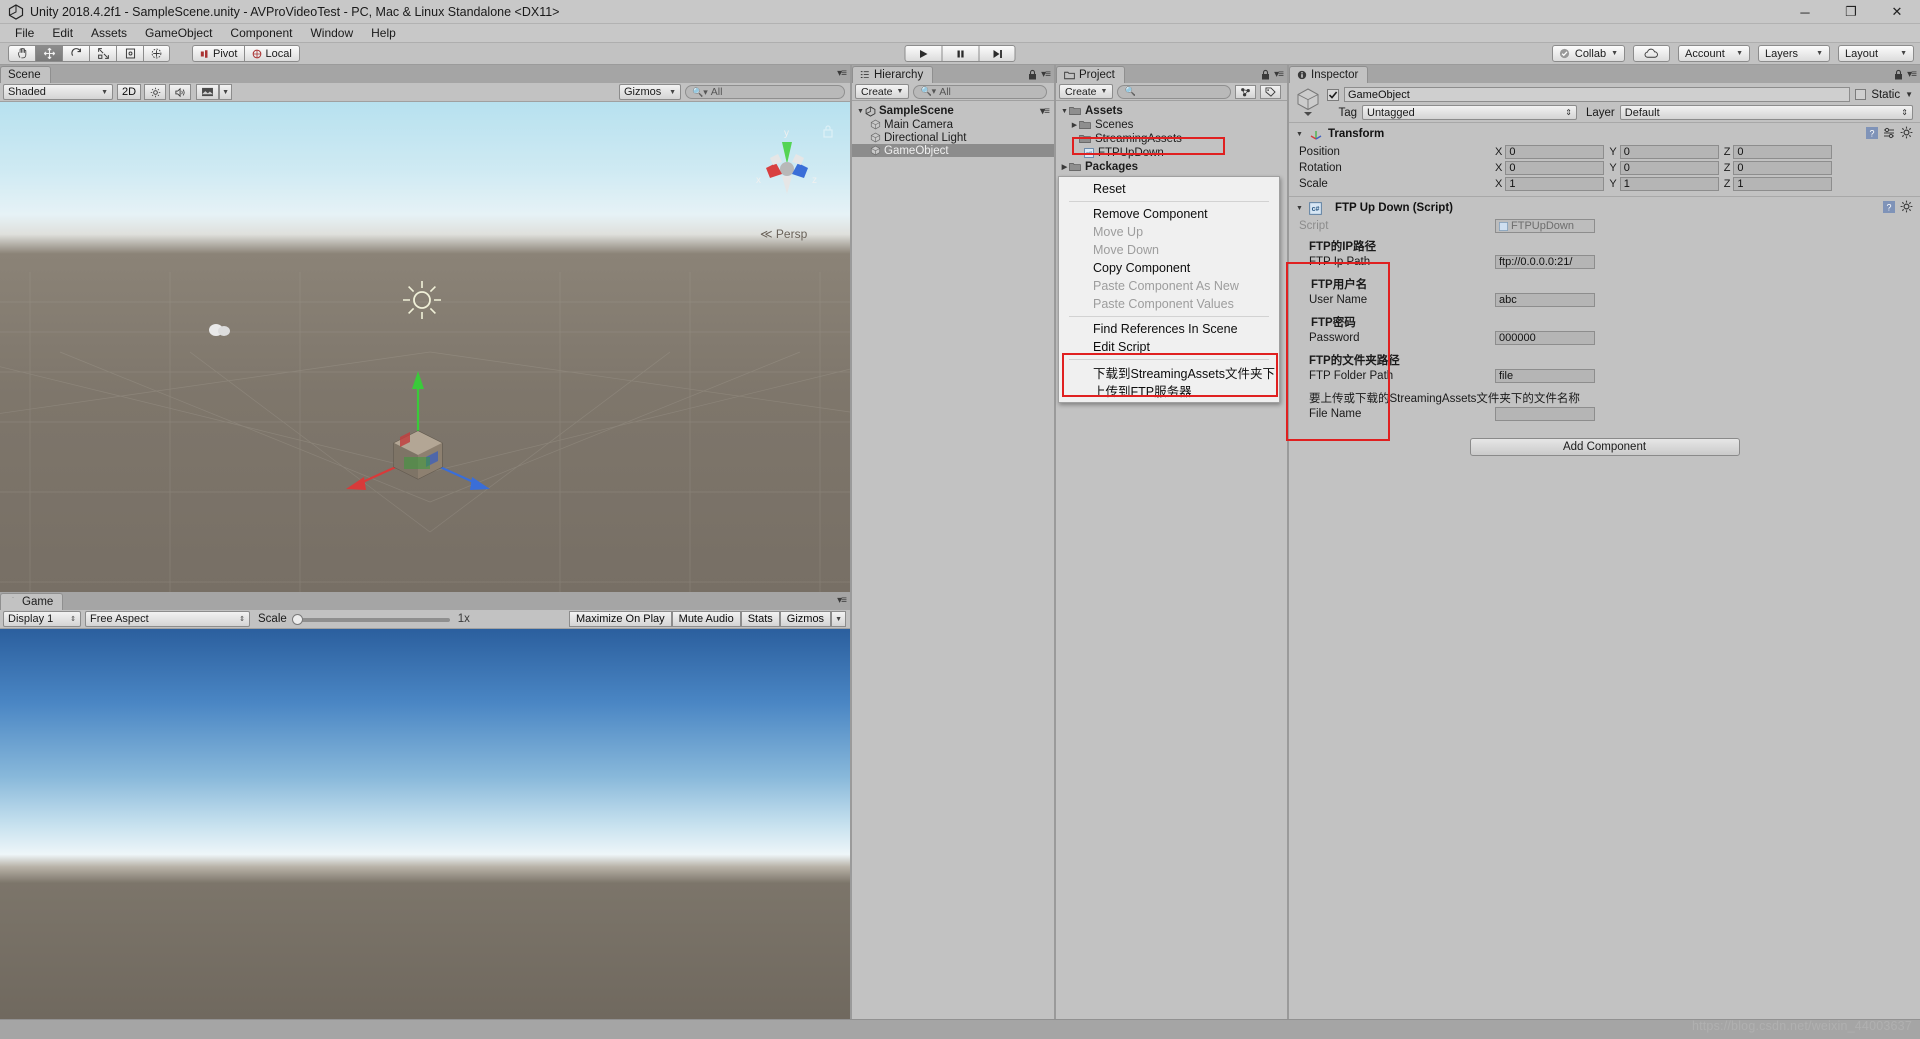 The image size is (1920, 1039). I want to click on maximize-on-play-button: Maximize On Play, so click(620, 619).